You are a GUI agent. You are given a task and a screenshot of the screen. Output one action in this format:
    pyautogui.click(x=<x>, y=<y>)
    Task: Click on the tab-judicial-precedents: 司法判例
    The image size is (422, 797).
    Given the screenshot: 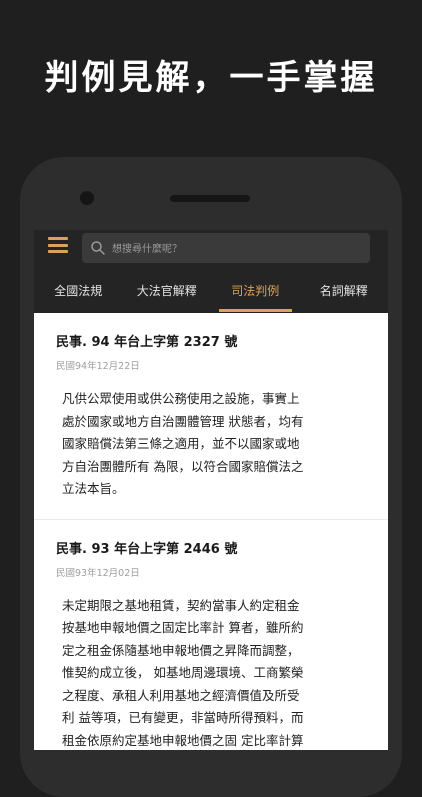 What is the action you would take?
    pyautogui.click(x=255, y=294)
    